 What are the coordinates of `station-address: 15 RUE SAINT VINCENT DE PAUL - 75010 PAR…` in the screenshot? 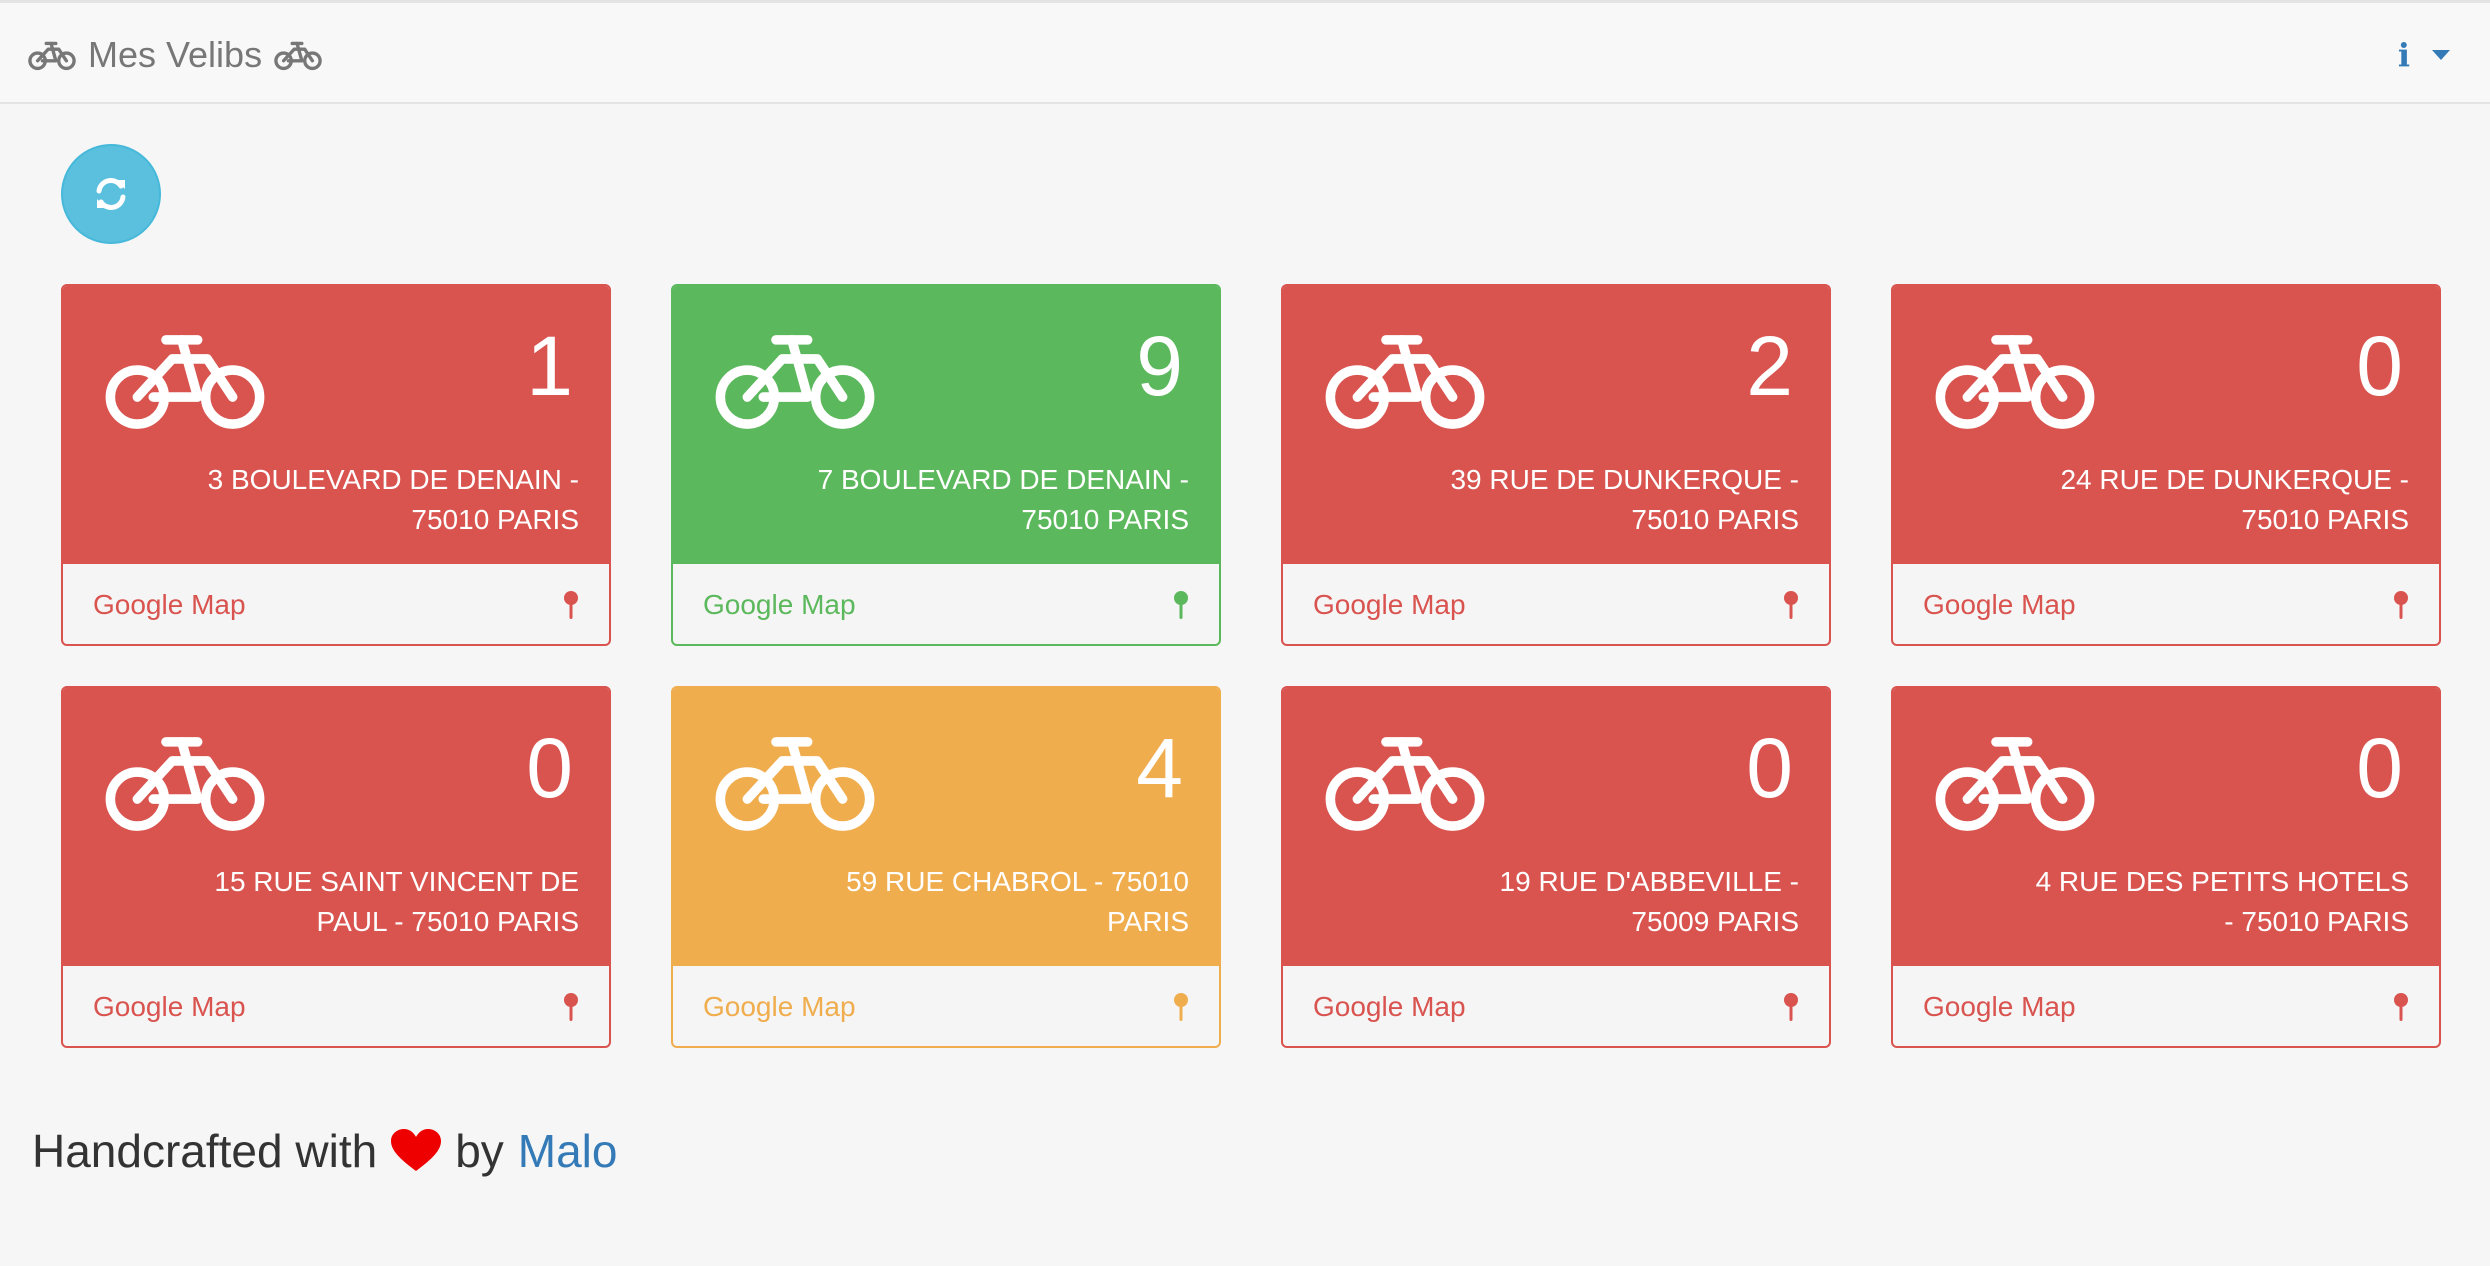 It's located at (396, 901).